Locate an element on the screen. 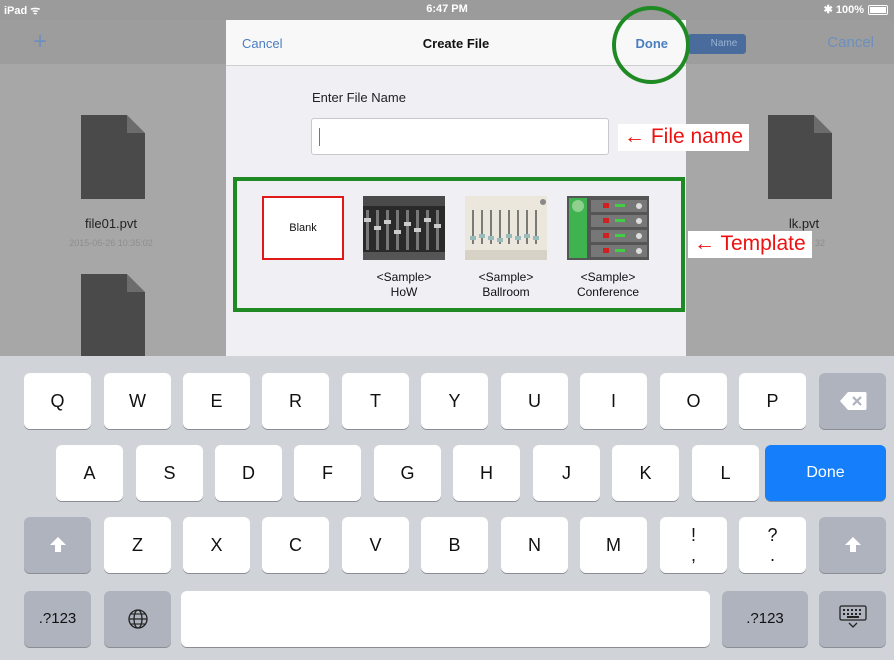 This screenshot has height=660, width=894. file-name-label: Enter File Name is located at coordinates (359, 97).